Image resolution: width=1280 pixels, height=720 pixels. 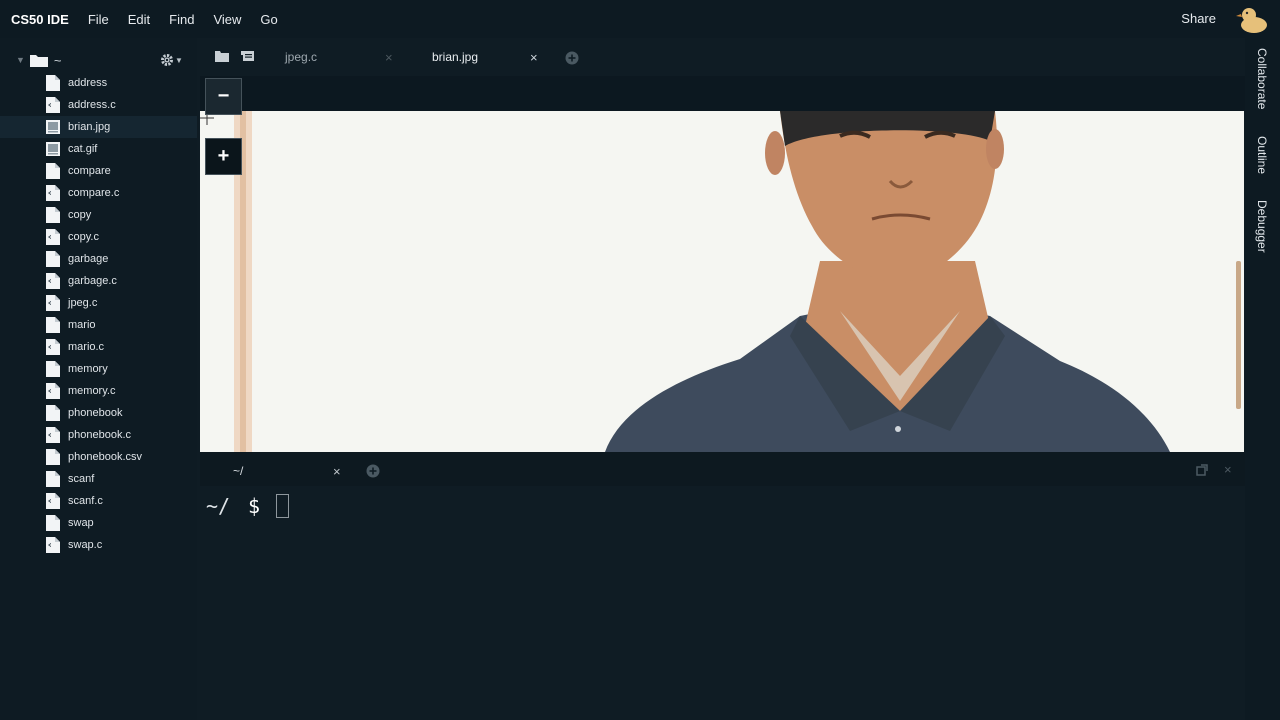 I want to click on add-terminal-icon, so click(x=373, y=471).